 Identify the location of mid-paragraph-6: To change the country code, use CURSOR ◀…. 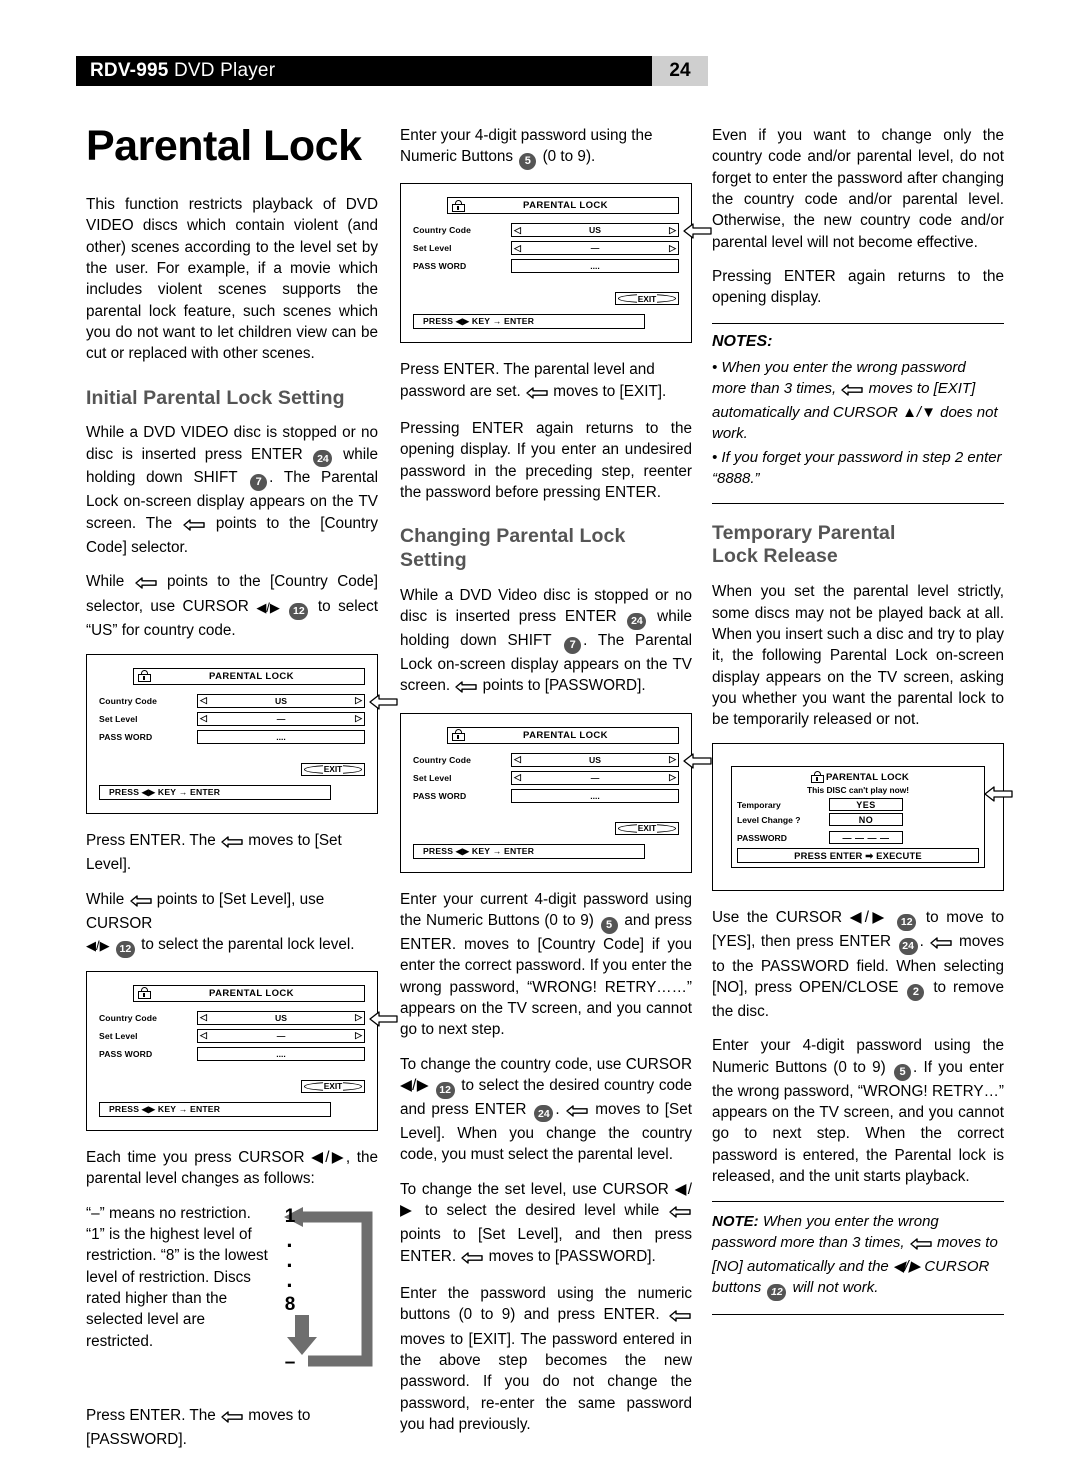
(546, 1110).